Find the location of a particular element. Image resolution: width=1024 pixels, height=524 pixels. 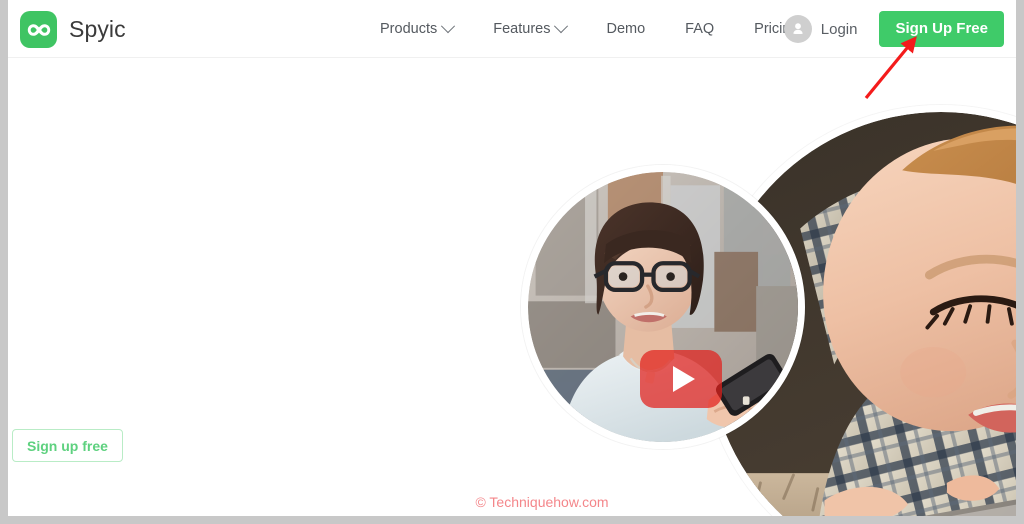

account-actions: Login Sign Up Free is located at coordinates (899, 29).